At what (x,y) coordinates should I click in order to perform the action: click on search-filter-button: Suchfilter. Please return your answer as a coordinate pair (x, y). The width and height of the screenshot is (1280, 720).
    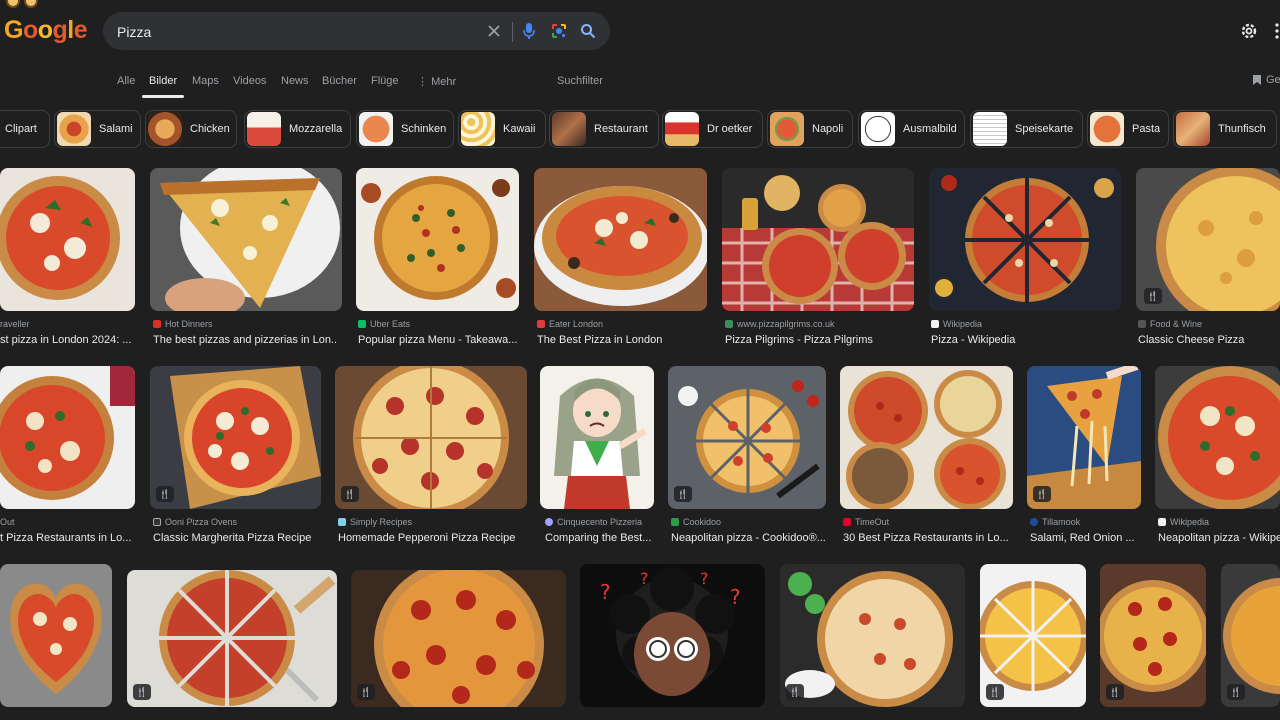
    Looking at the image, I should click on (580, 81).